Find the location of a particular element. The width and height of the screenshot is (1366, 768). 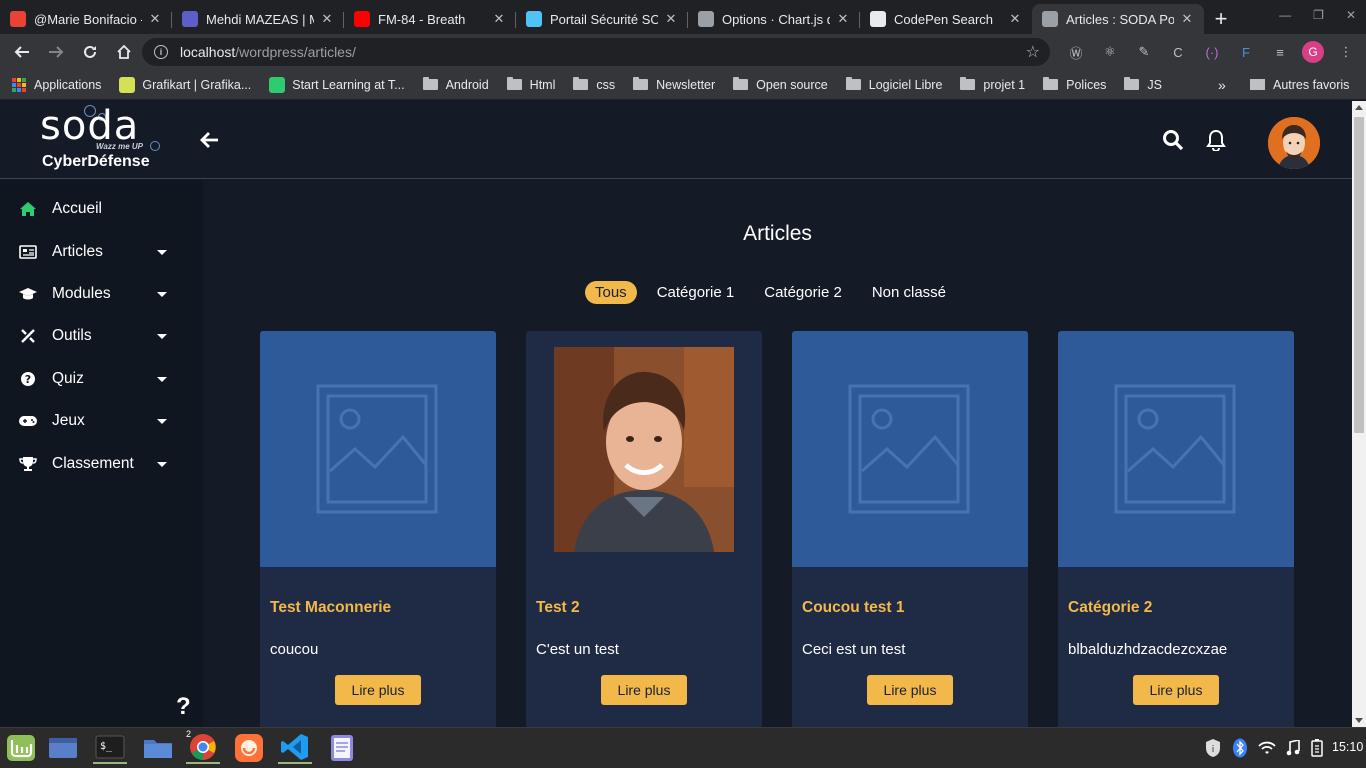

media-control-icon: ≡ is located at coordinates (1280, 52).